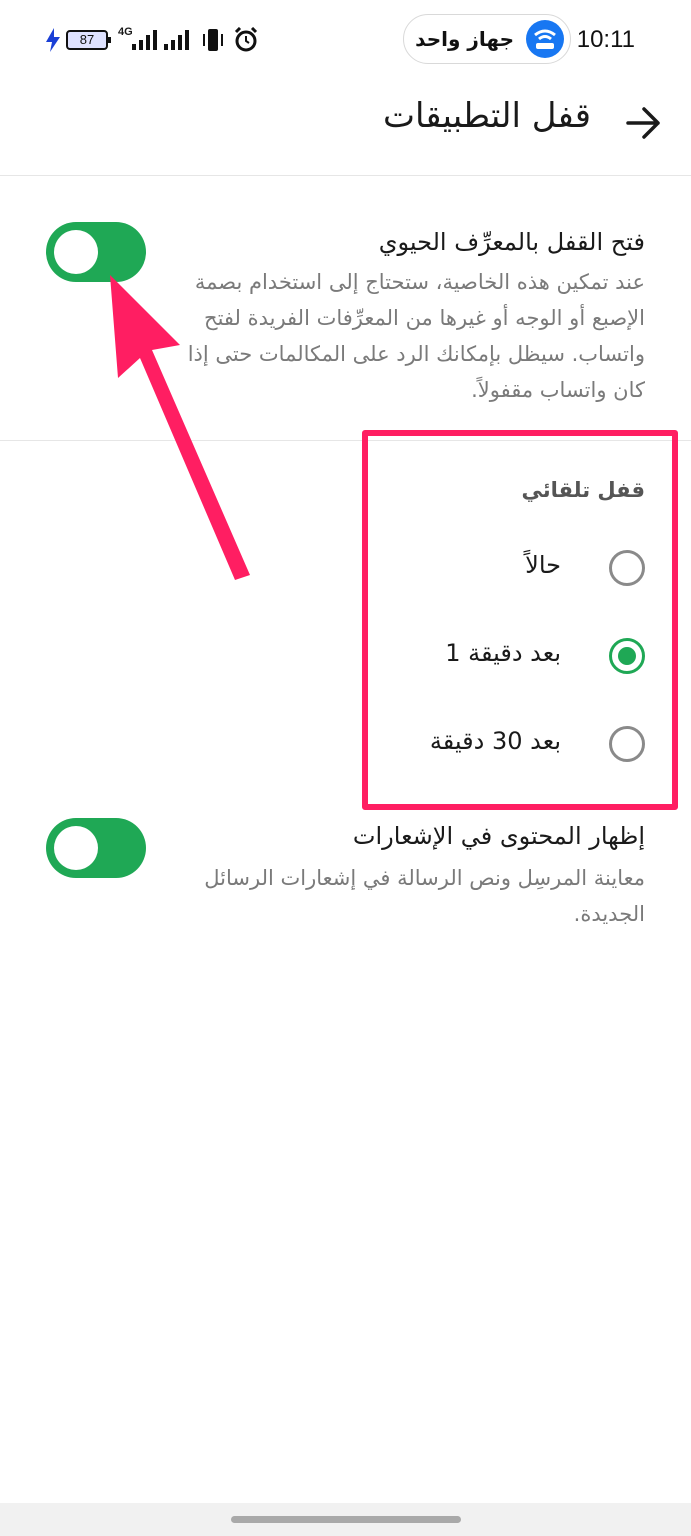  What do you see at coordinates (520, 620) in the screenshot?
I see `annotation-highlight-box` at bounding box center [520, 620].